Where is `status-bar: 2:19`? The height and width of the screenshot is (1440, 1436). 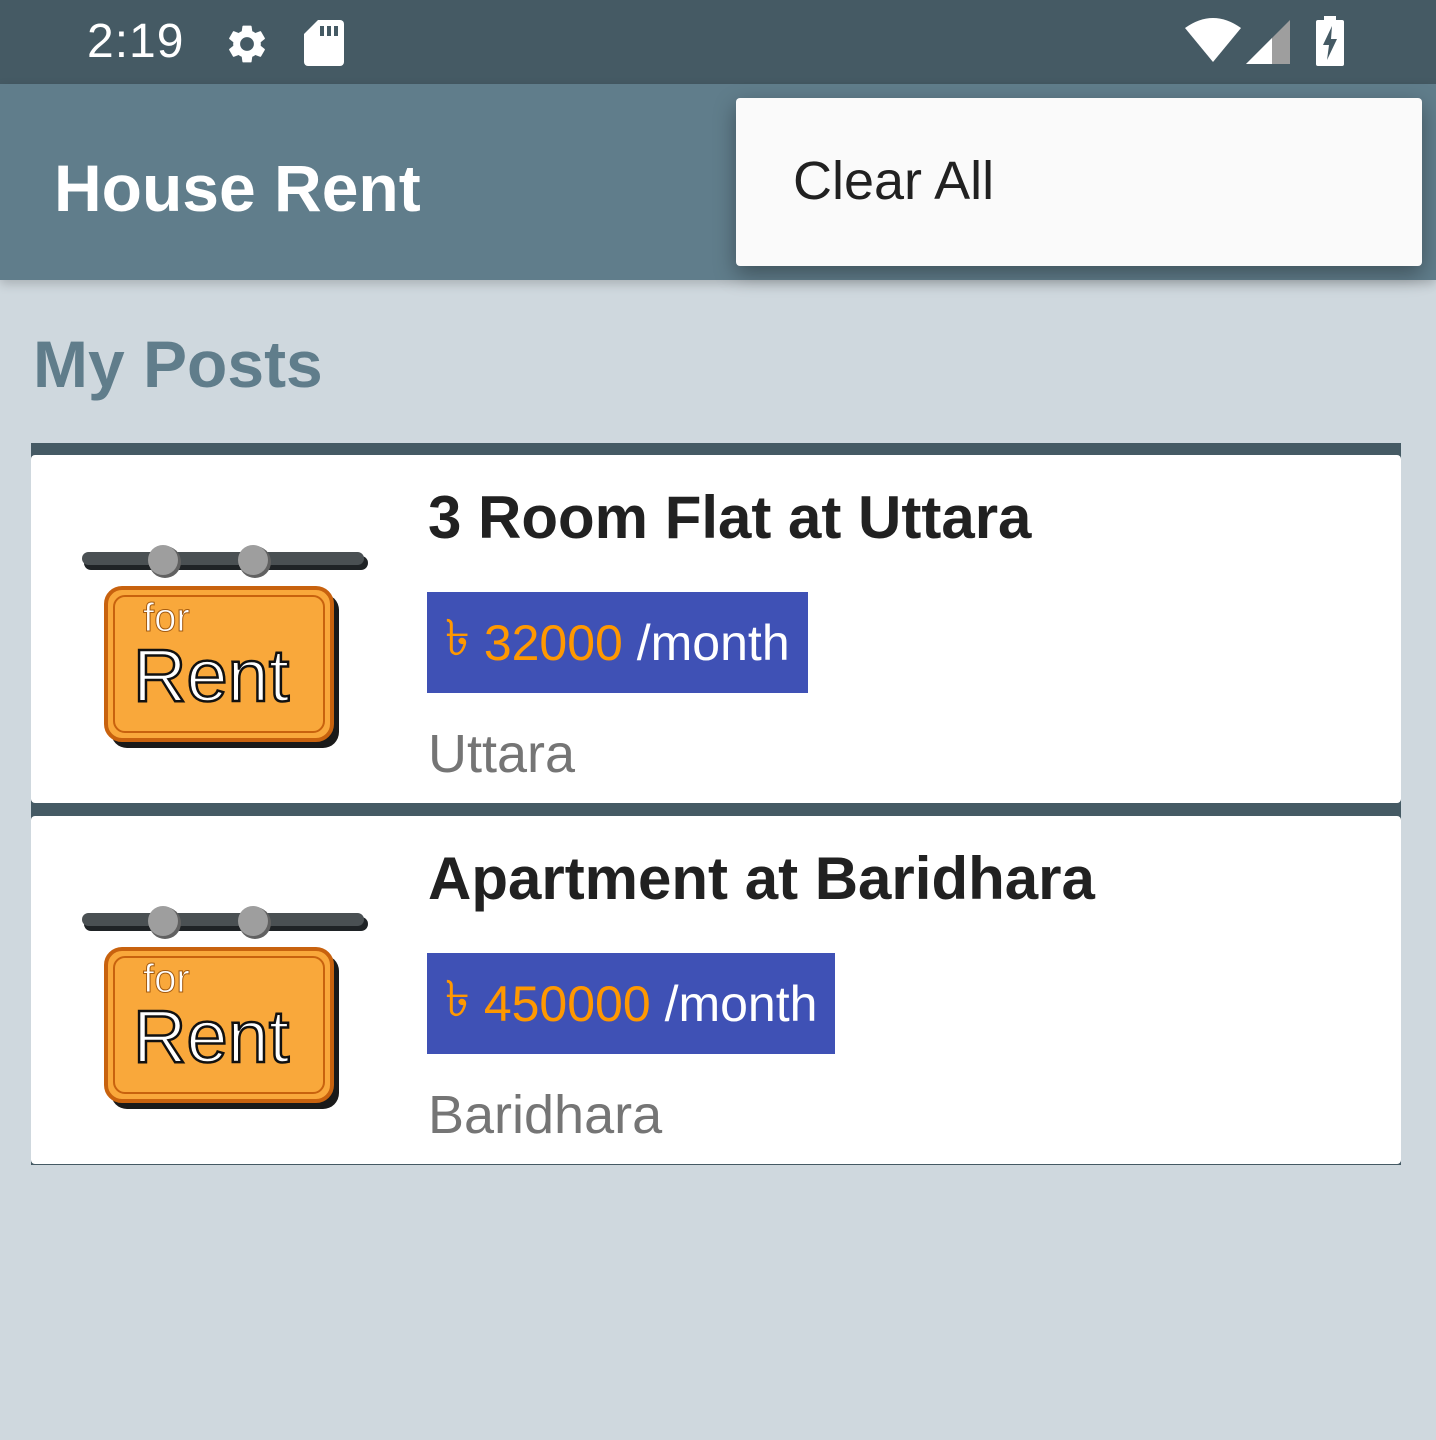 status-bar: 2:19 is located at coordinates (718, 42).